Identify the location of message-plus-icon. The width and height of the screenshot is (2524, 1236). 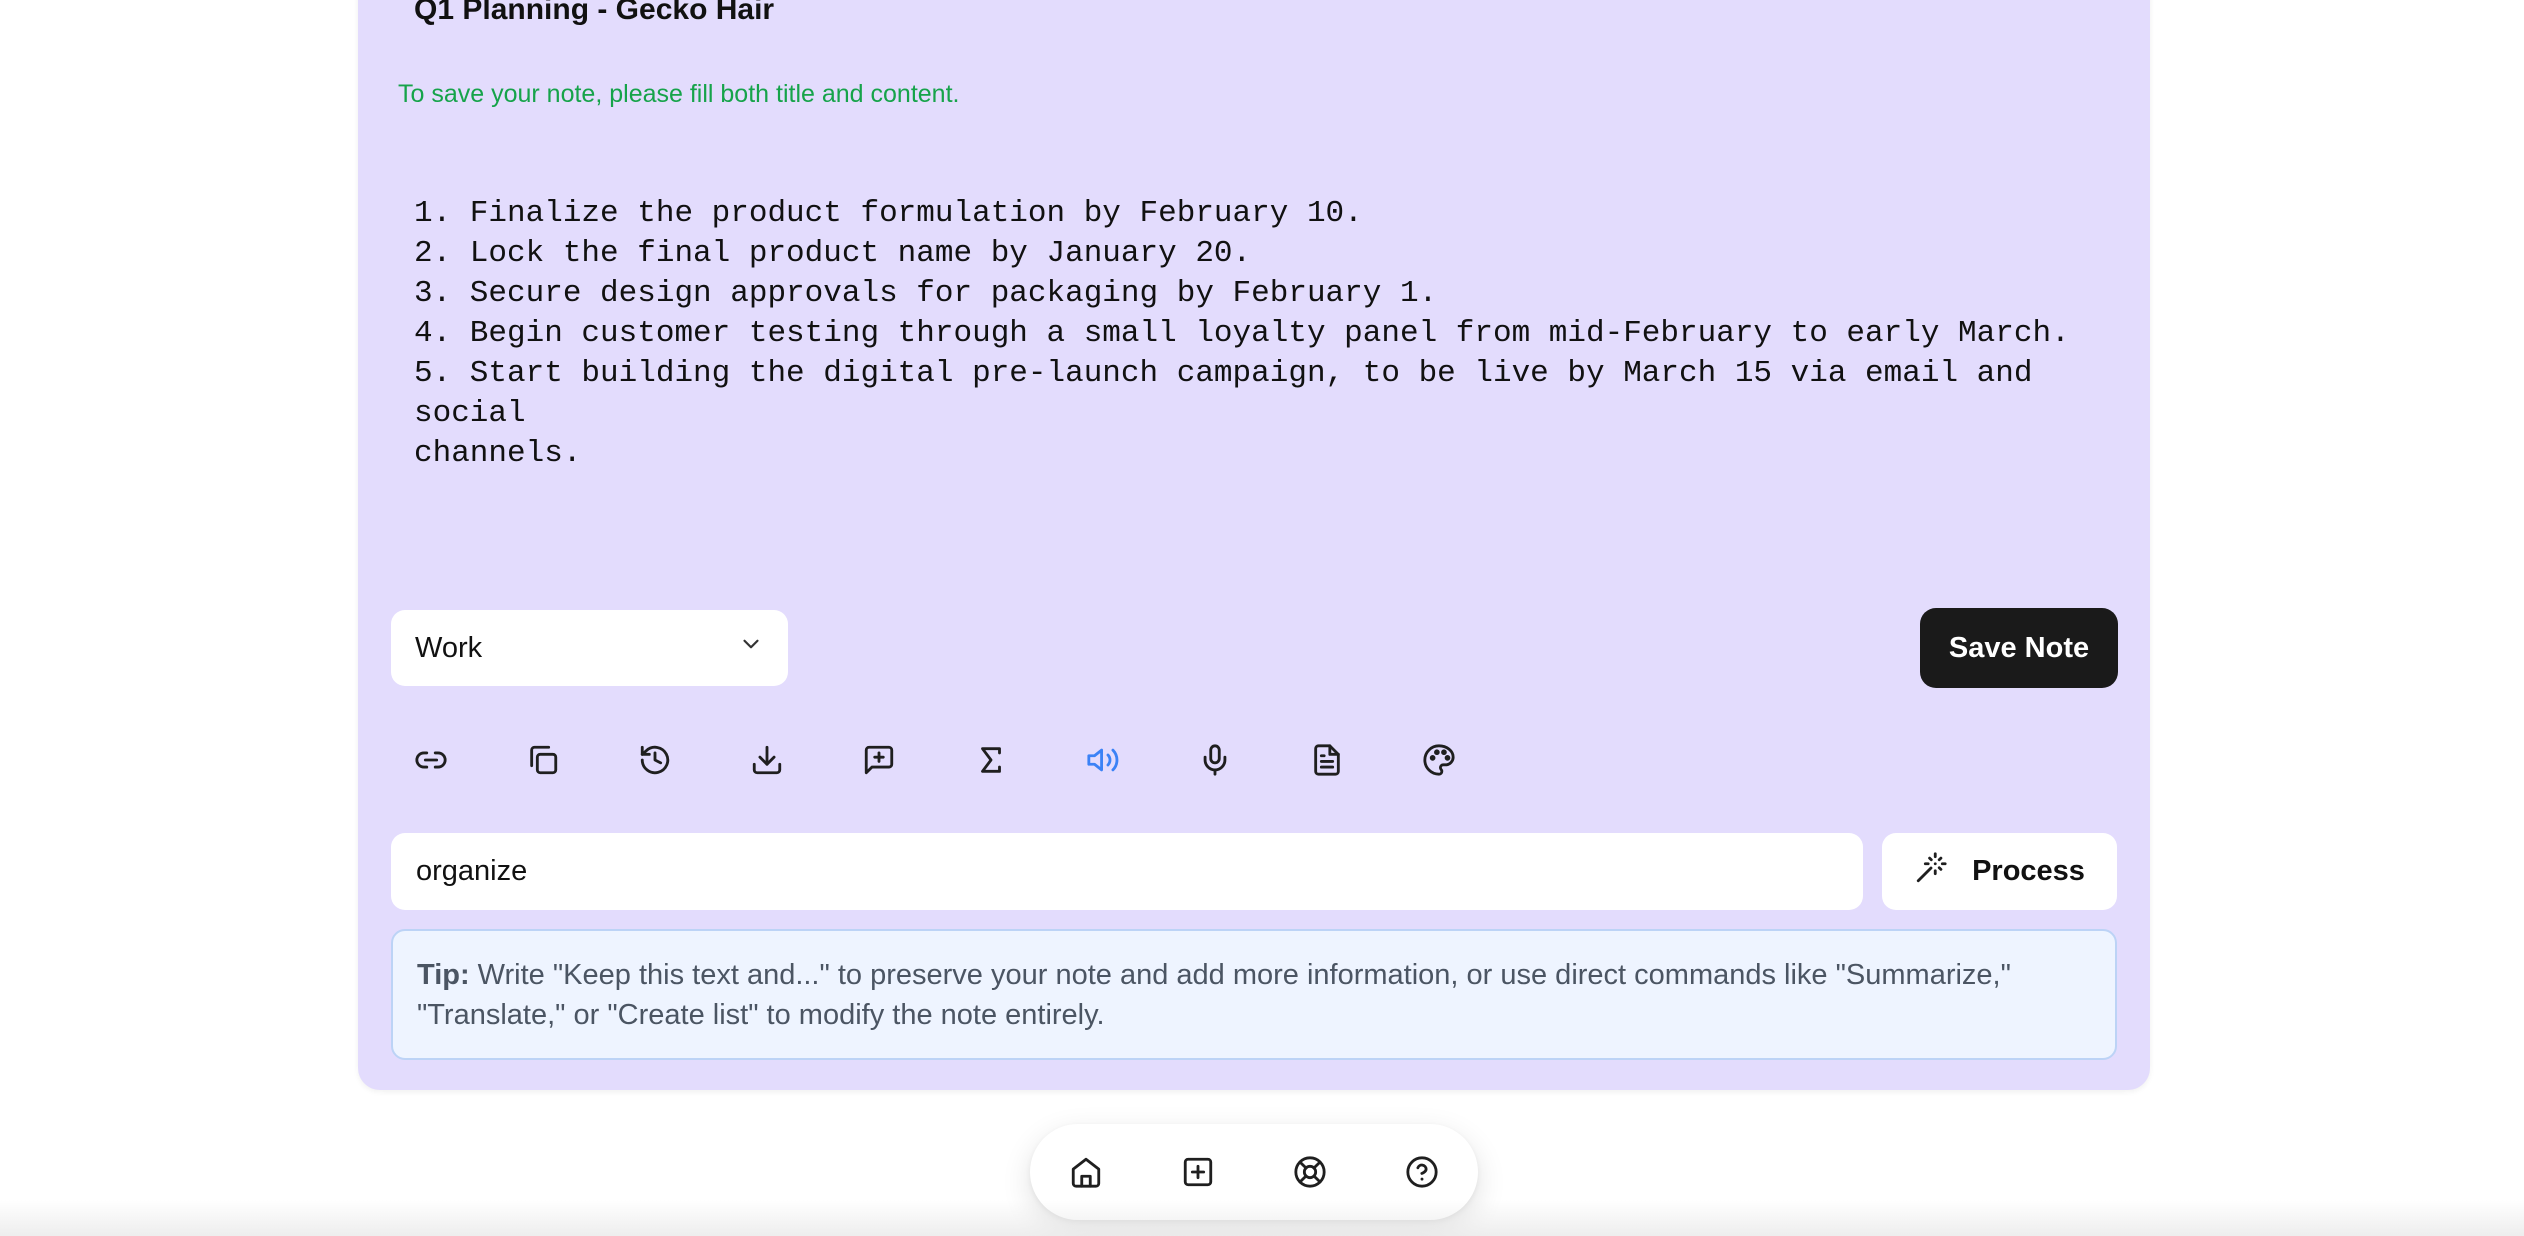
(879, 760).